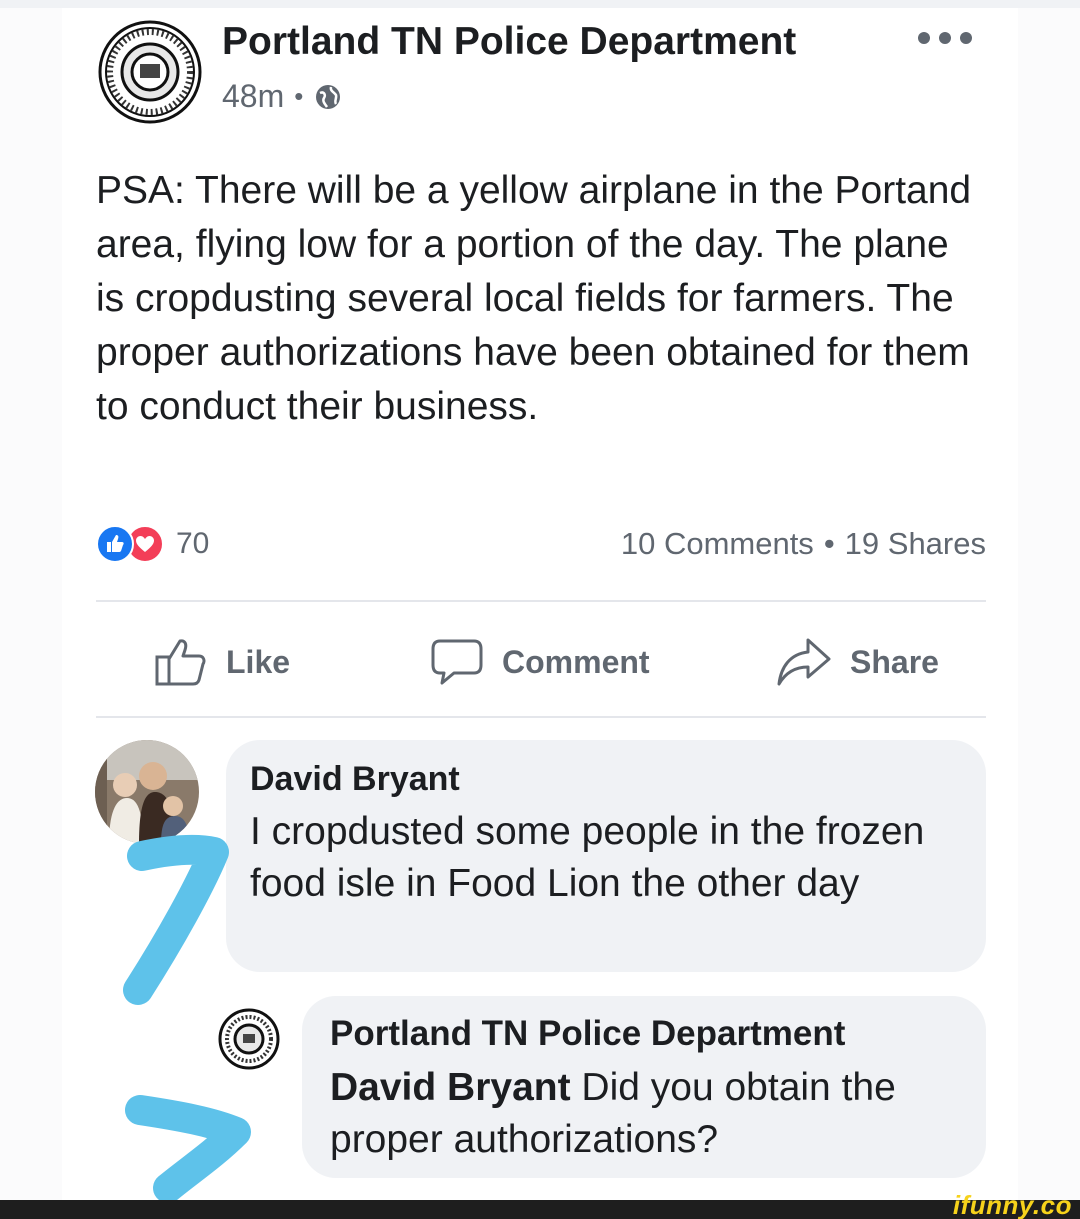 This screenshot has height=1219, width=1080. Describe the element at coordinates (945, 38) in the screenshot. I see `more-options-icon` at that location.